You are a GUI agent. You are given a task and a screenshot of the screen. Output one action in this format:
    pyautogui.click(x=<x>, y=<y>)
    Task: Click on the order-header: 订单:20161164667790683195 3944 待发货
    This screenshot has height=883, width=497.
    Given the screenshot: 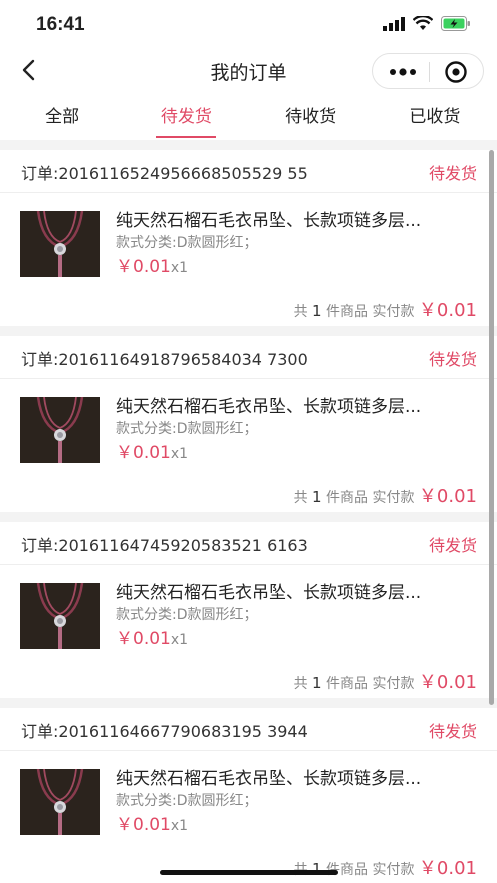 What is the action you would take?
    pyautogui.click(x=248, y=729)
    